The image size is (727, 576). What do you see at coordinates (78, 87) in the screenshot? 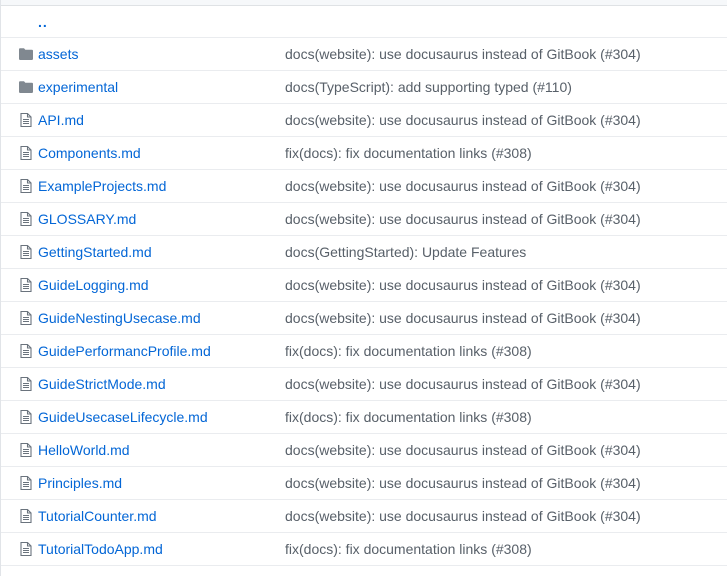
I see `folder-name-link: experimental` at bounding box center [78, 87].